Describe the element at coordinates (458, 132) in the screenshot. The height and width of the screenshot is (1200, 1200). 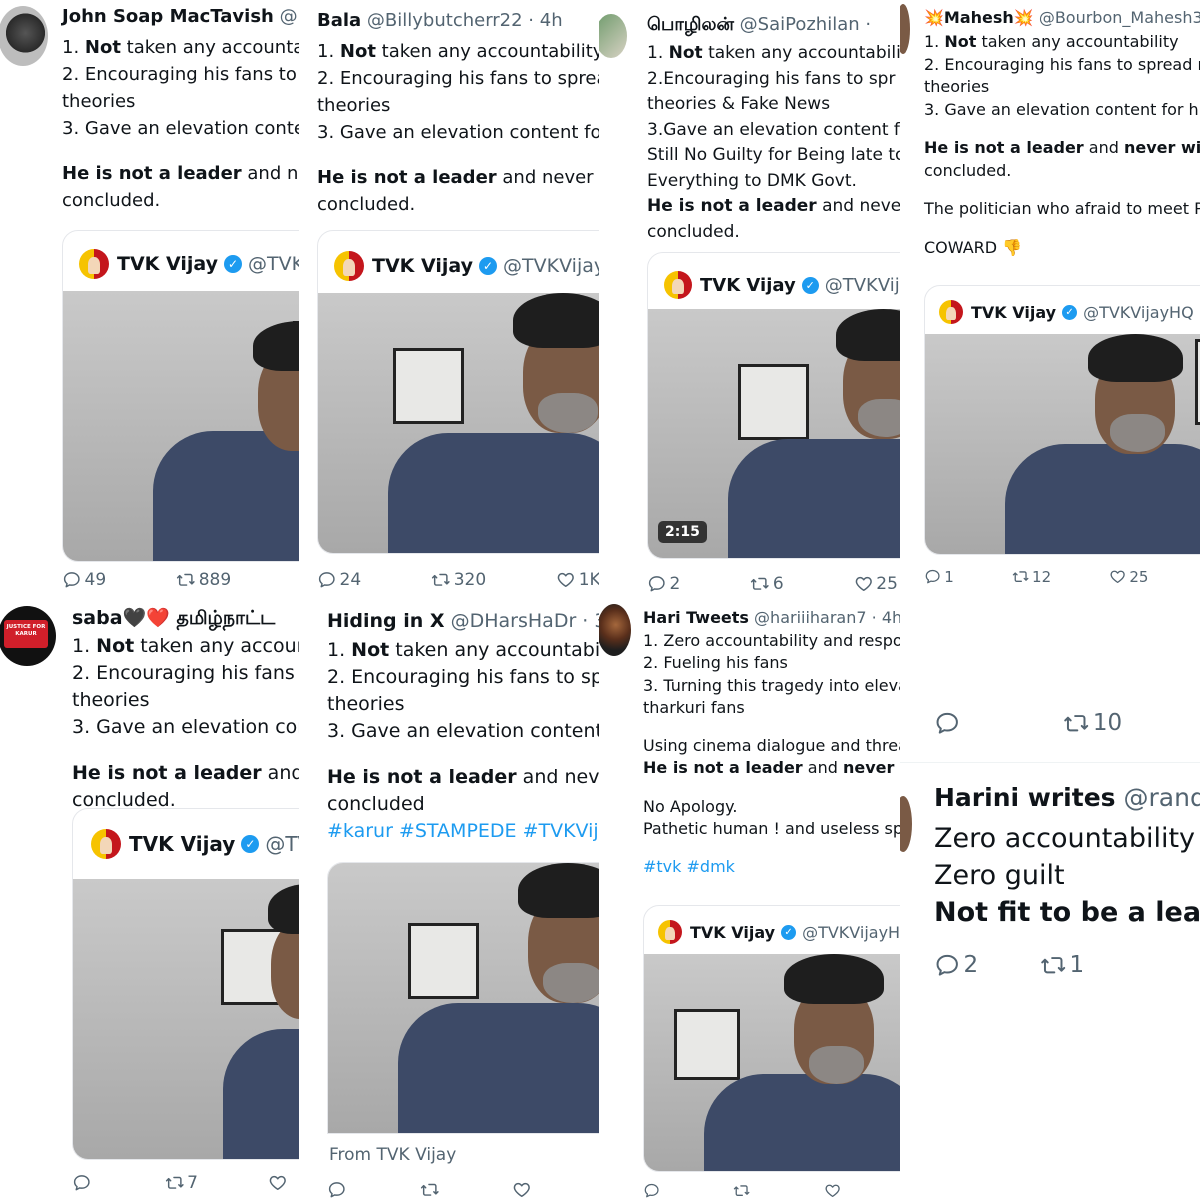
I see `tweet-text-line: 3. Gave an elevation content fo` at that location.